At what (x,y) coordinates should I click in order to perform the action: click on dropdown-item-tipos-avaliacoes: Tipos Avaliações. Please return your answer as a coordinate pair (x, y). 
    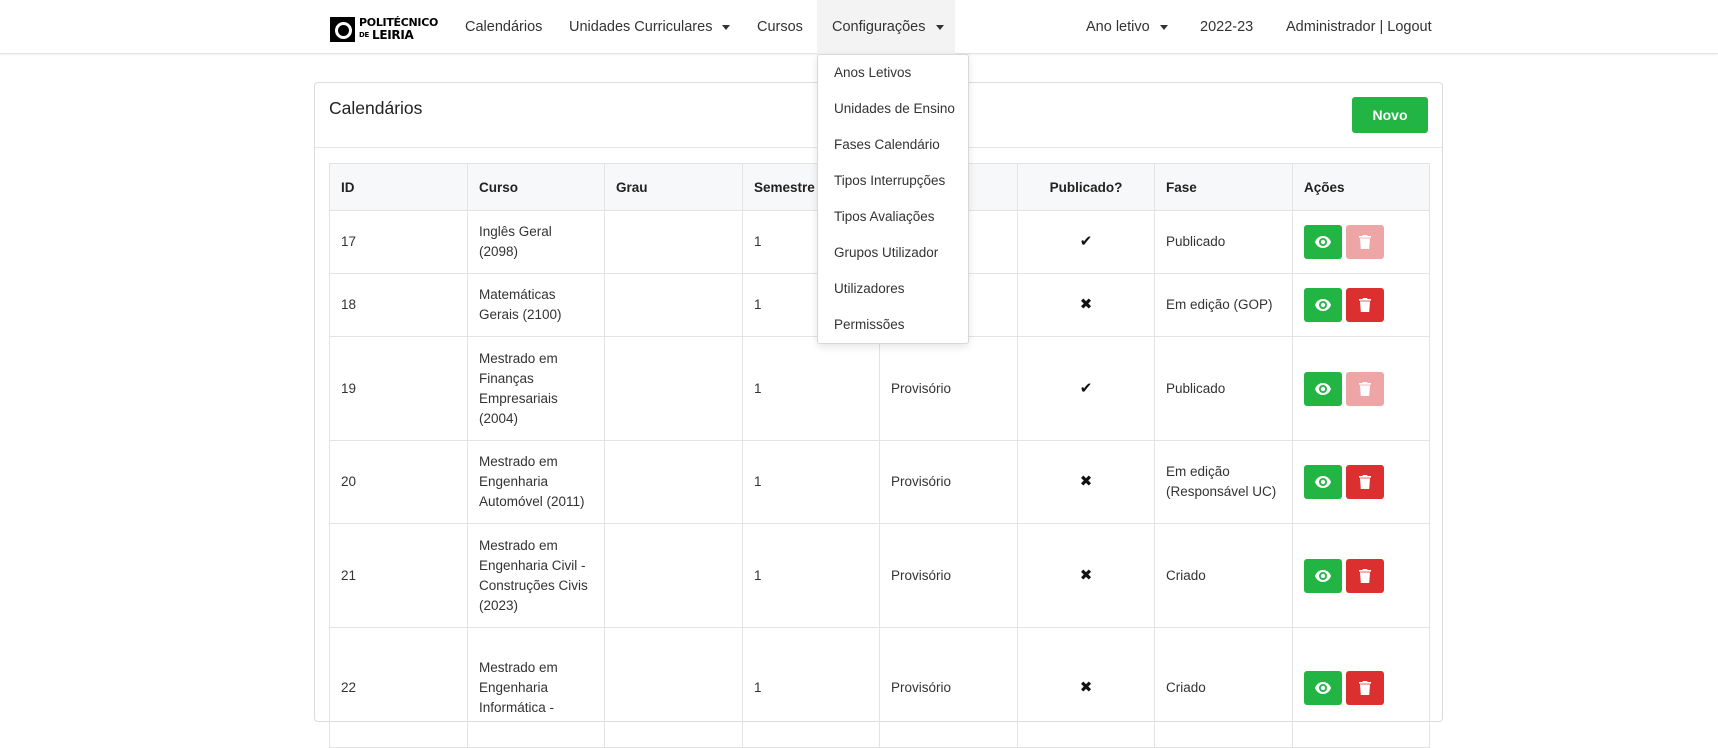
    Looking at the image, I should click on (884, 216).